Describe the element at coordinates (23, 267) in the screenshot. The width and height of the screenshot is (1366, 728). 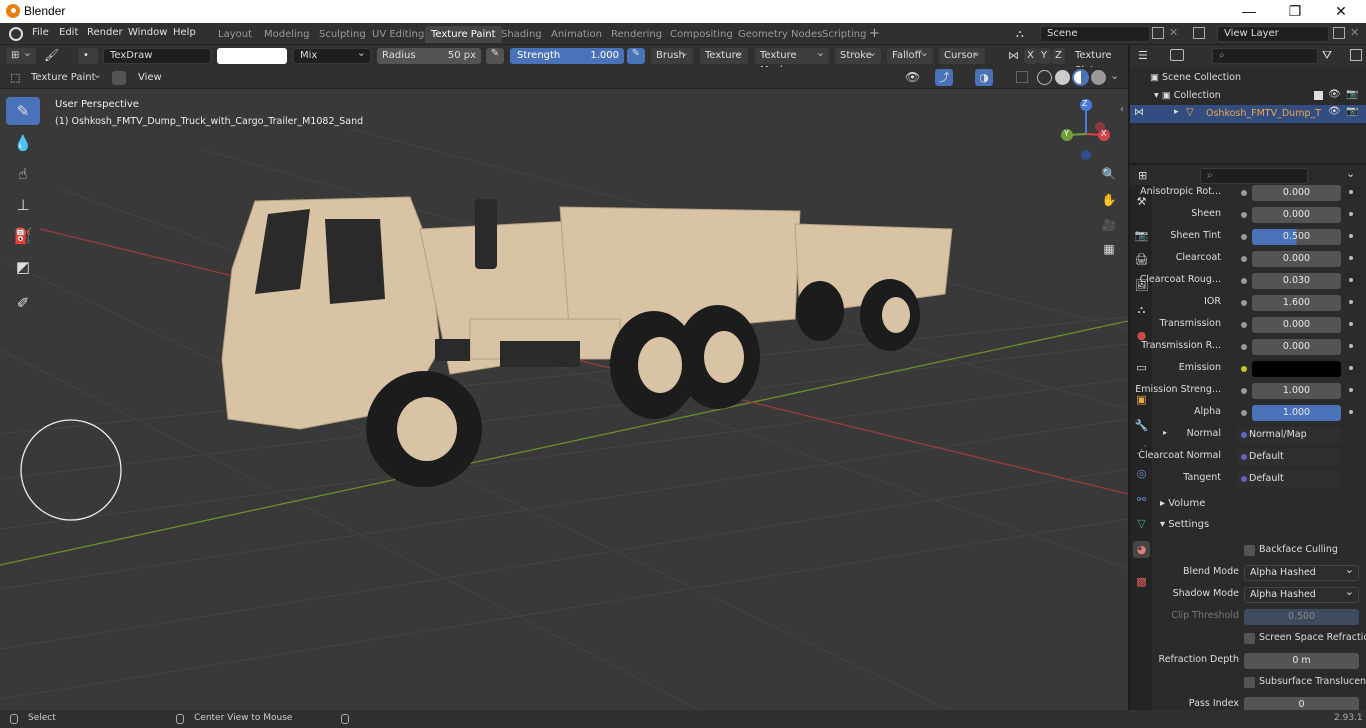
I see `mask-tool-icon: ◩` at that location.